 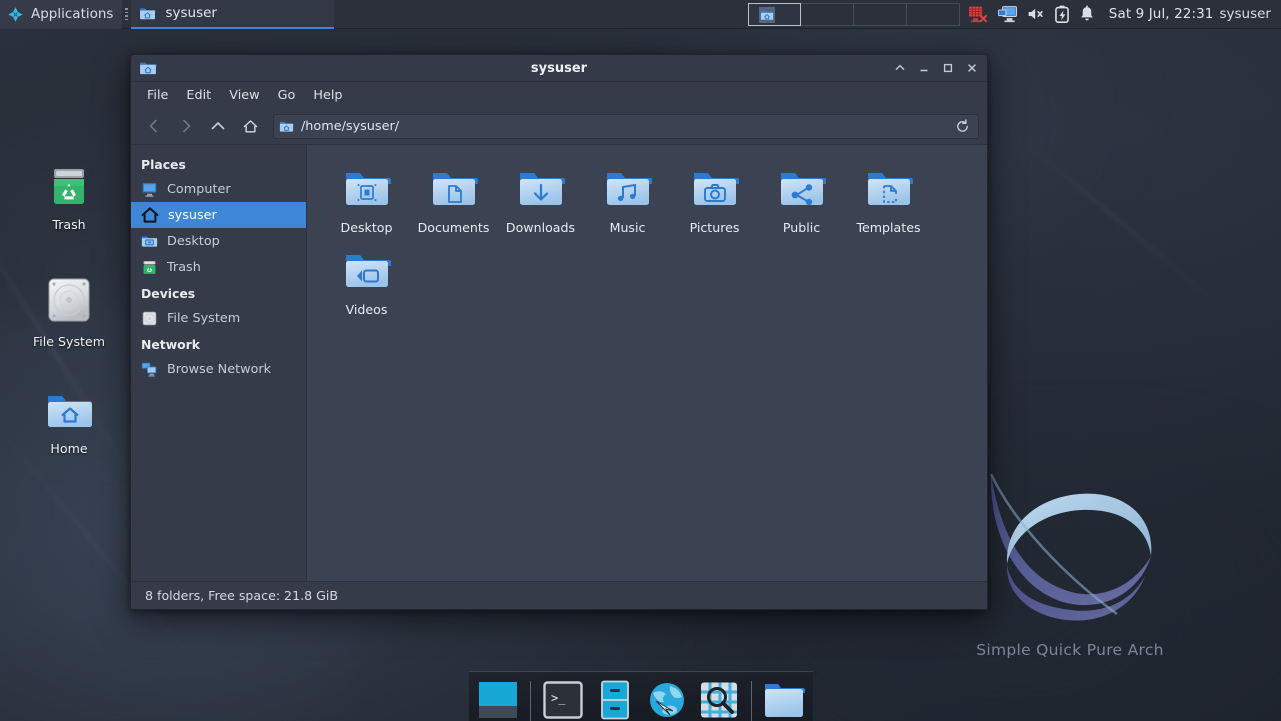 I want to click on dock-item-web-browser, so click(x=667, y=700).